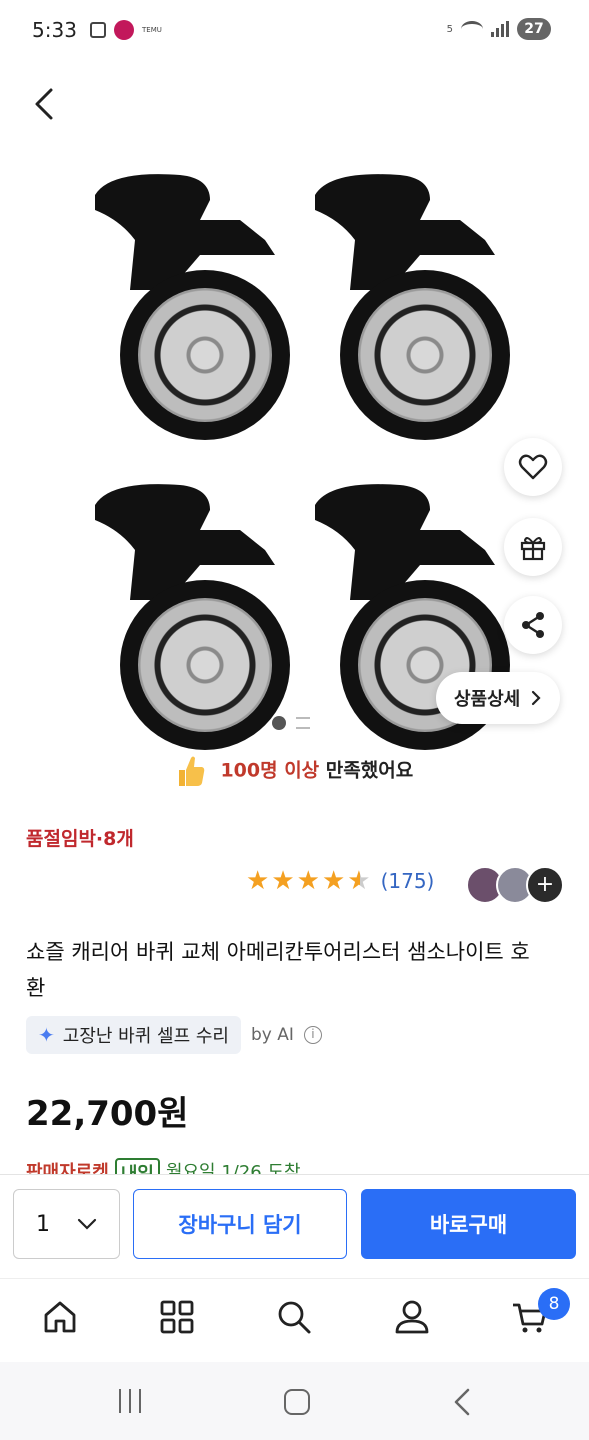 This screenshot has width=589, height=1440. What do you see at coordinates (515, 885) in the screenshot?
I see `review-photo-avatars: +` at bounding box center [515, 885].